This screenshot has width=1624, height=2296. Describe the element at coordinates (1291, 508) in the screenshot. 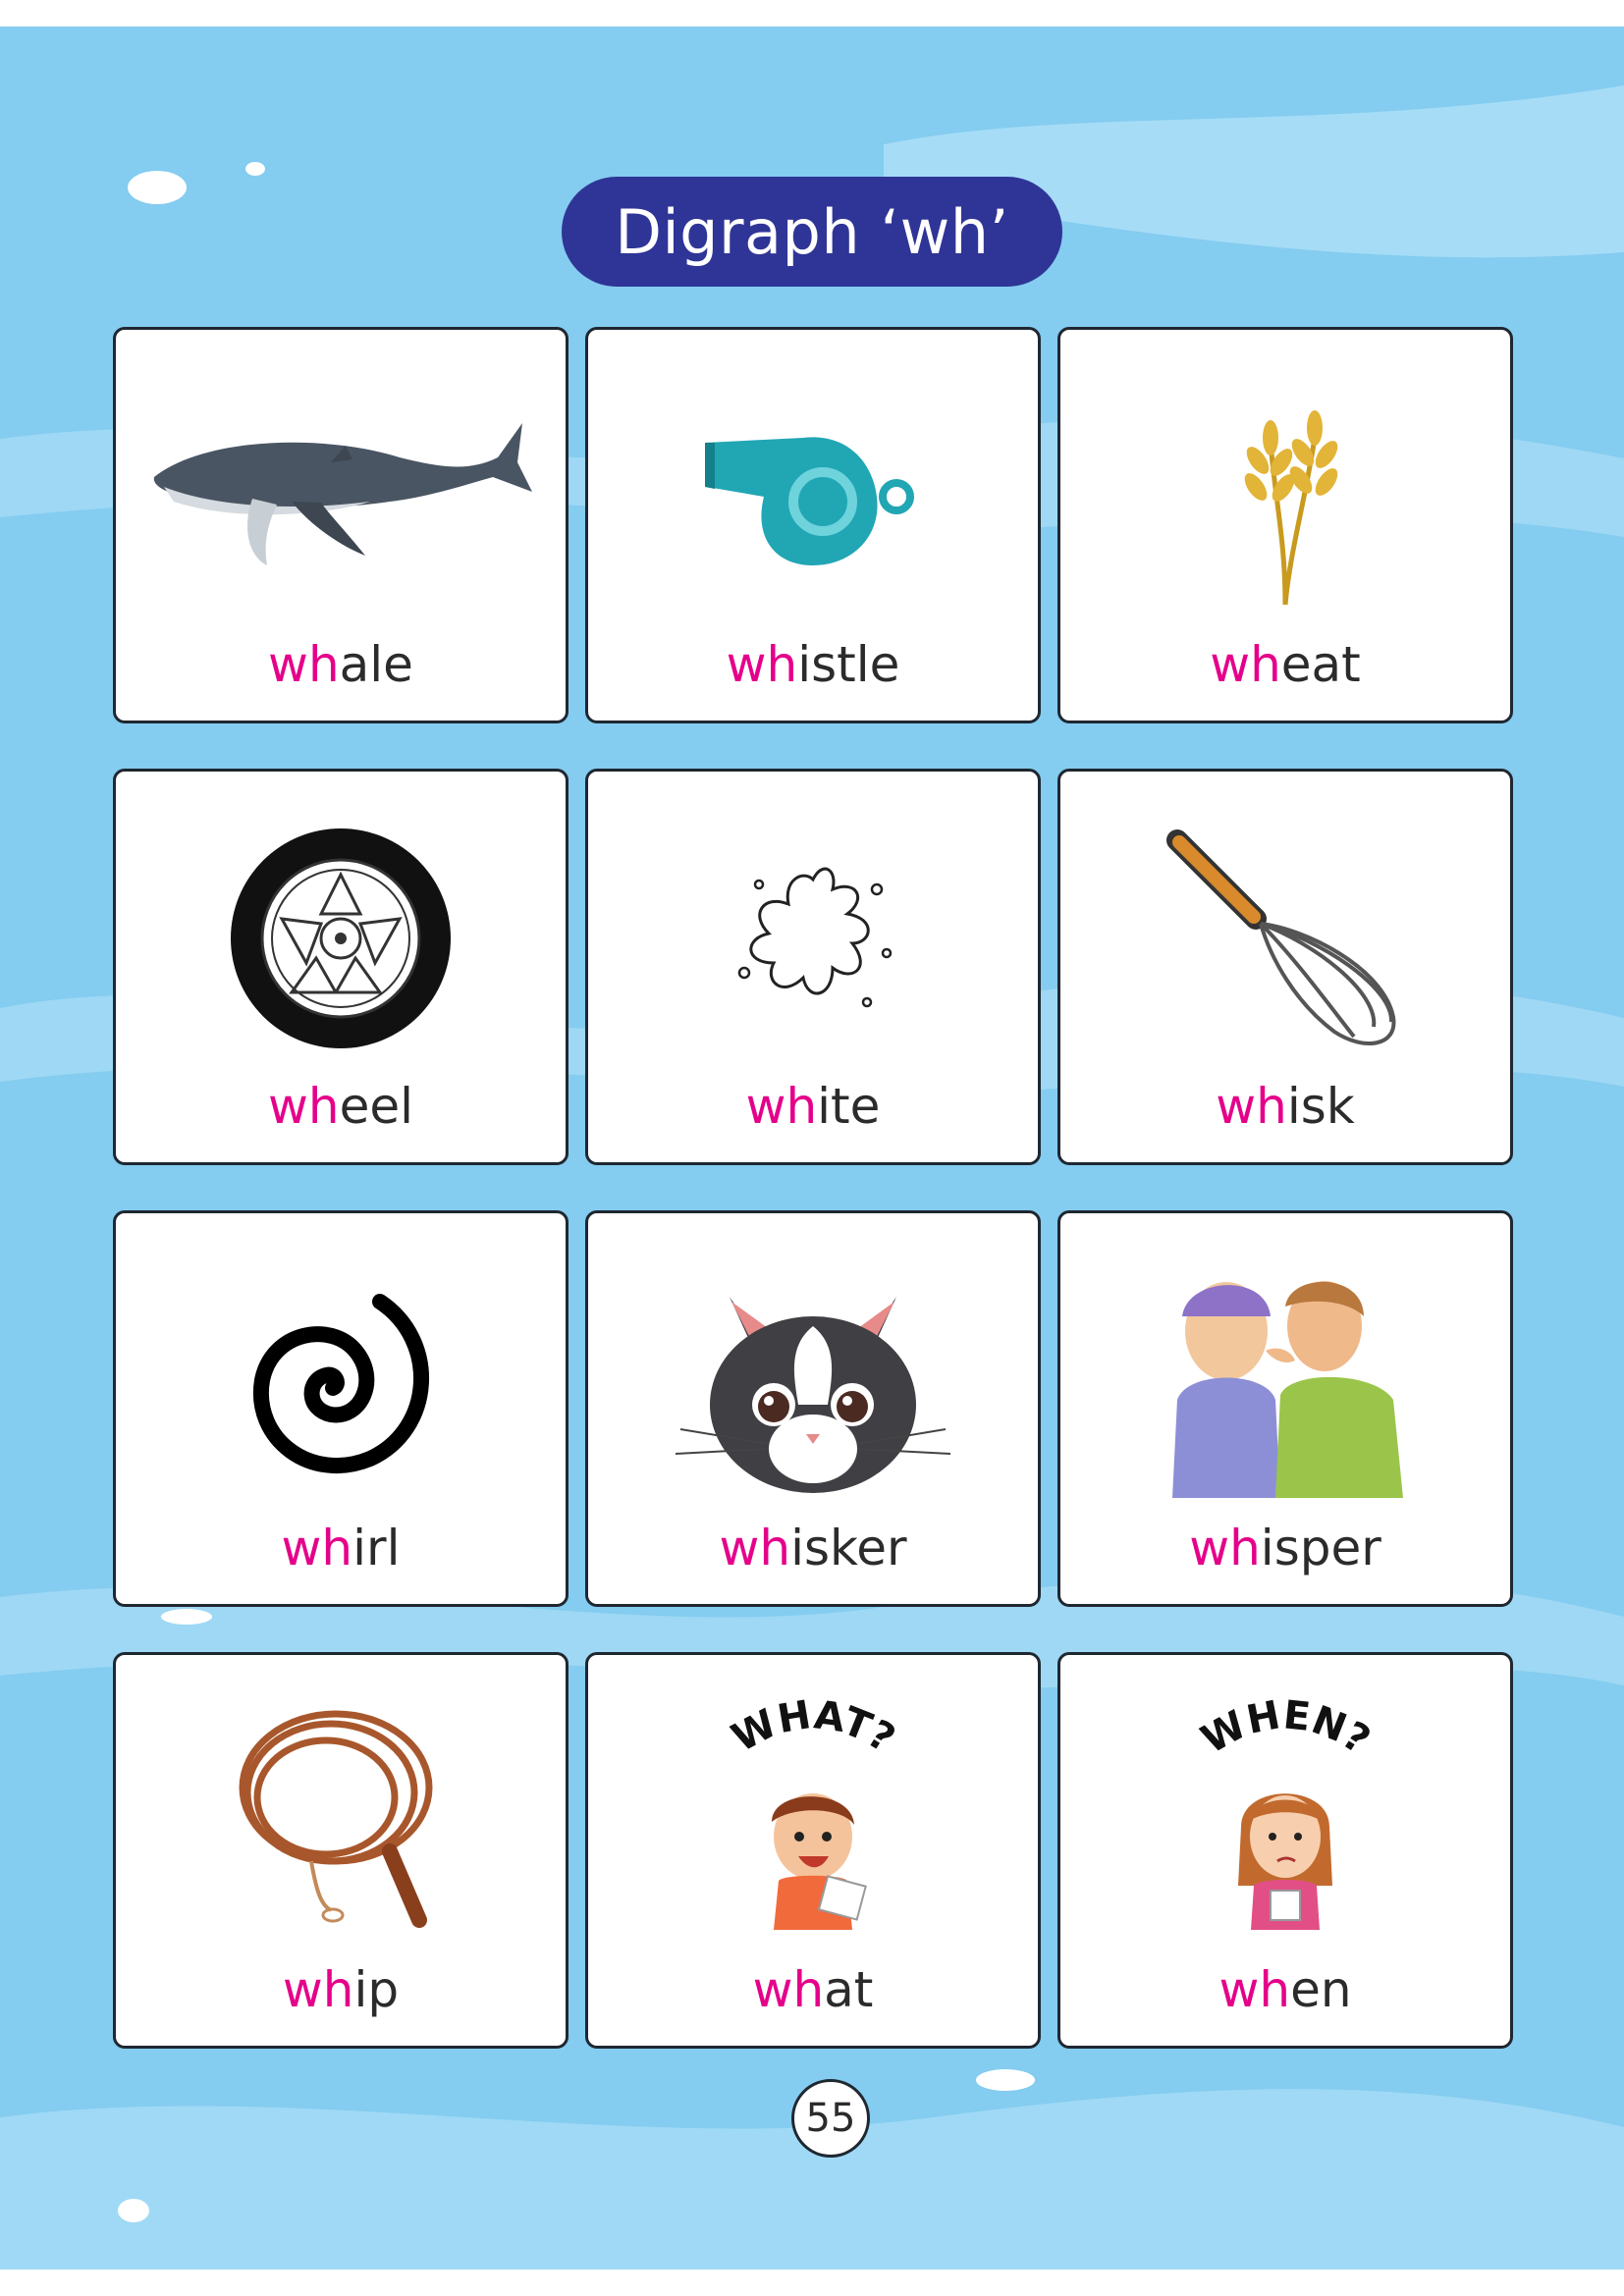

I see `wheat-icon` at that location.